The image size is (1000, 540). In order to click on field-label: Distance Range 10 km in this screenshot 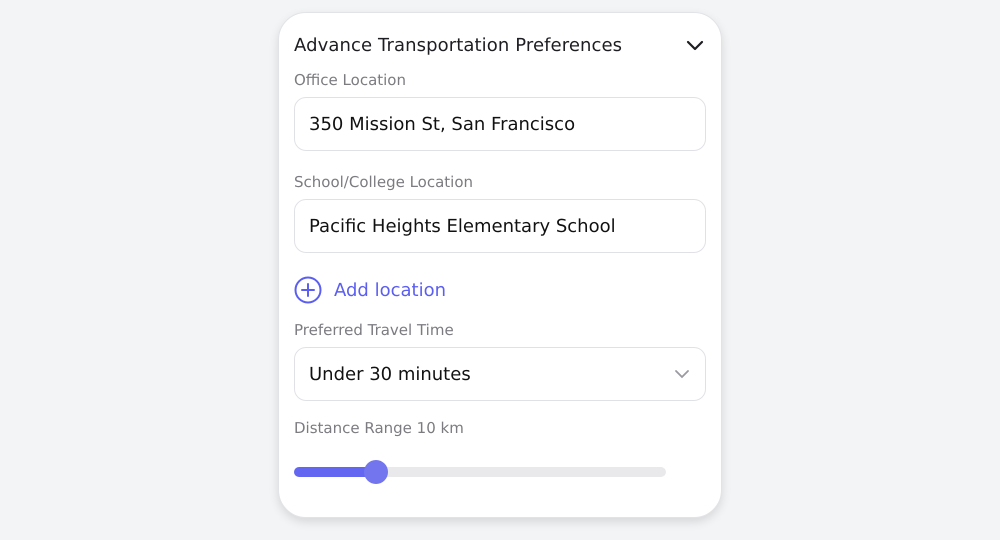, I will do `click(379, 428)`.